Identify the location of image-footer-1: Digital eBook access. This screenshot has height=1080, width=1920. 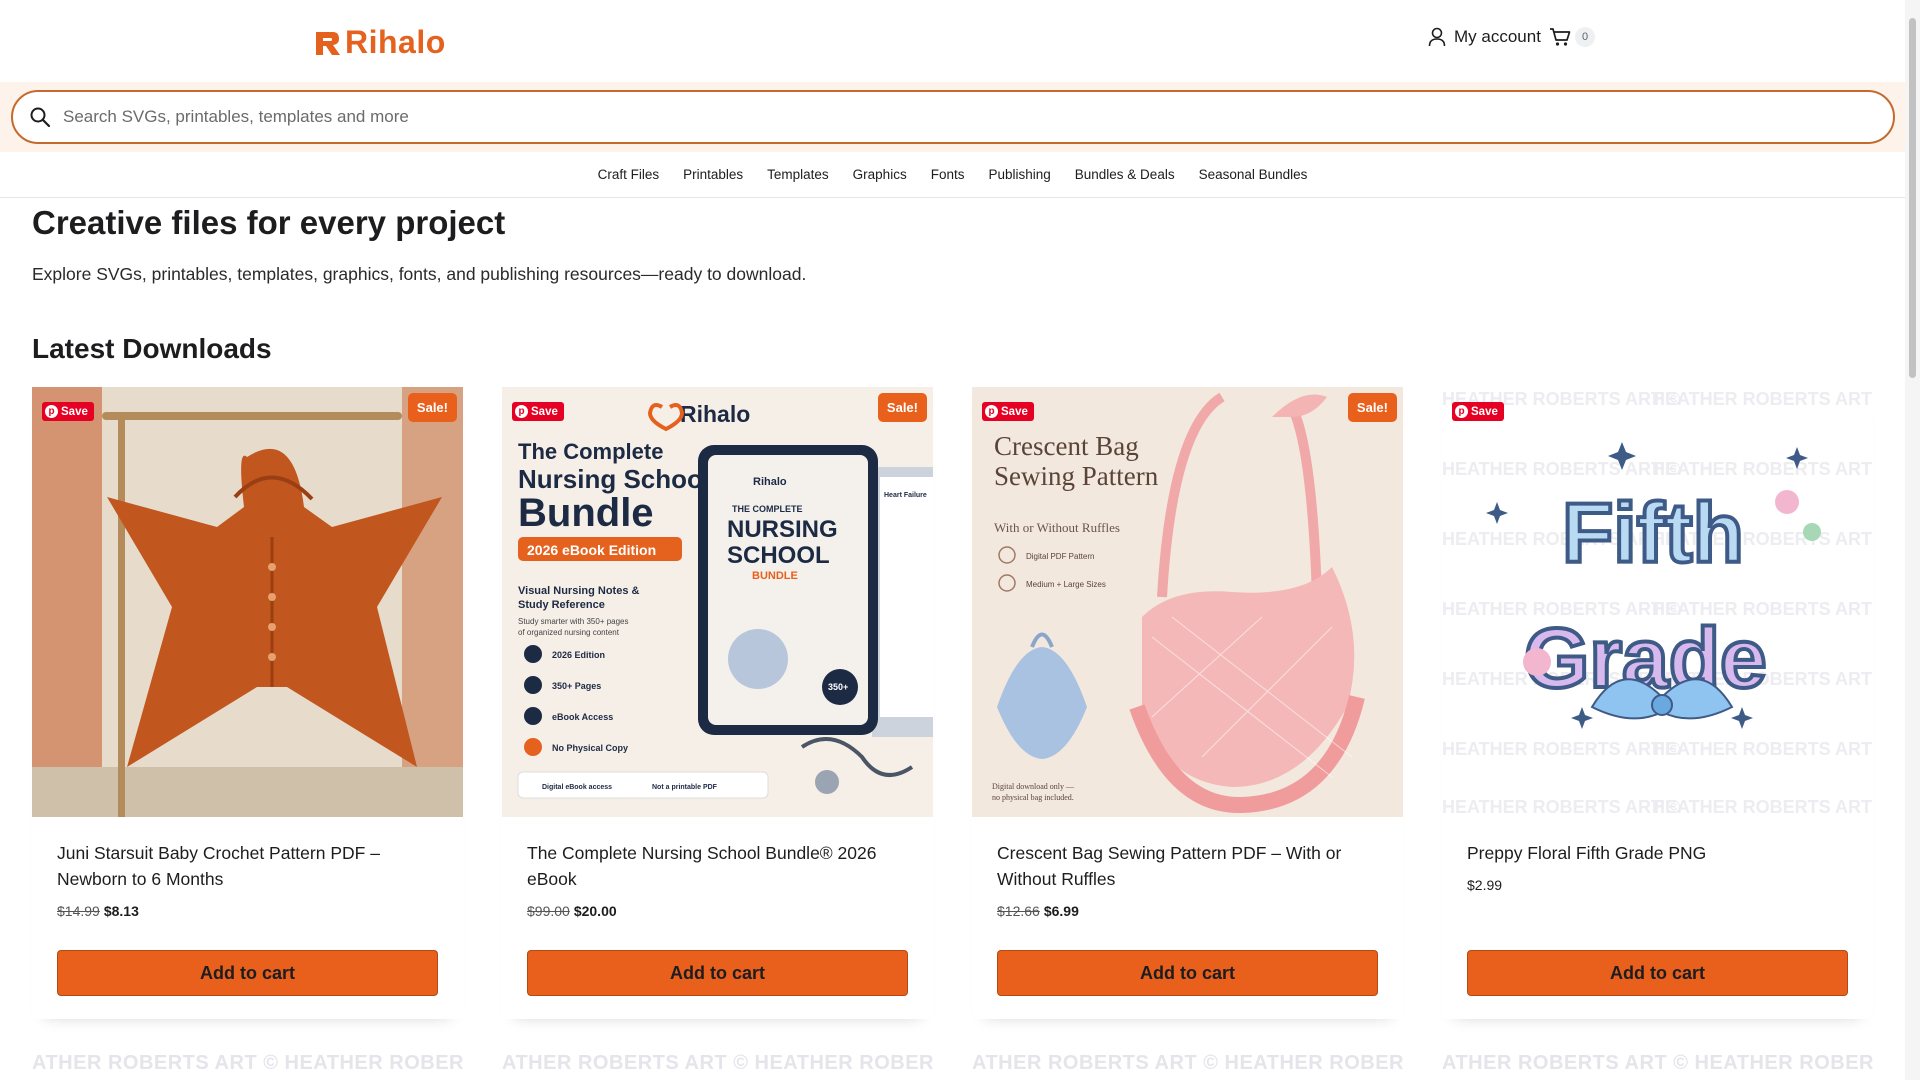
(577, 787).